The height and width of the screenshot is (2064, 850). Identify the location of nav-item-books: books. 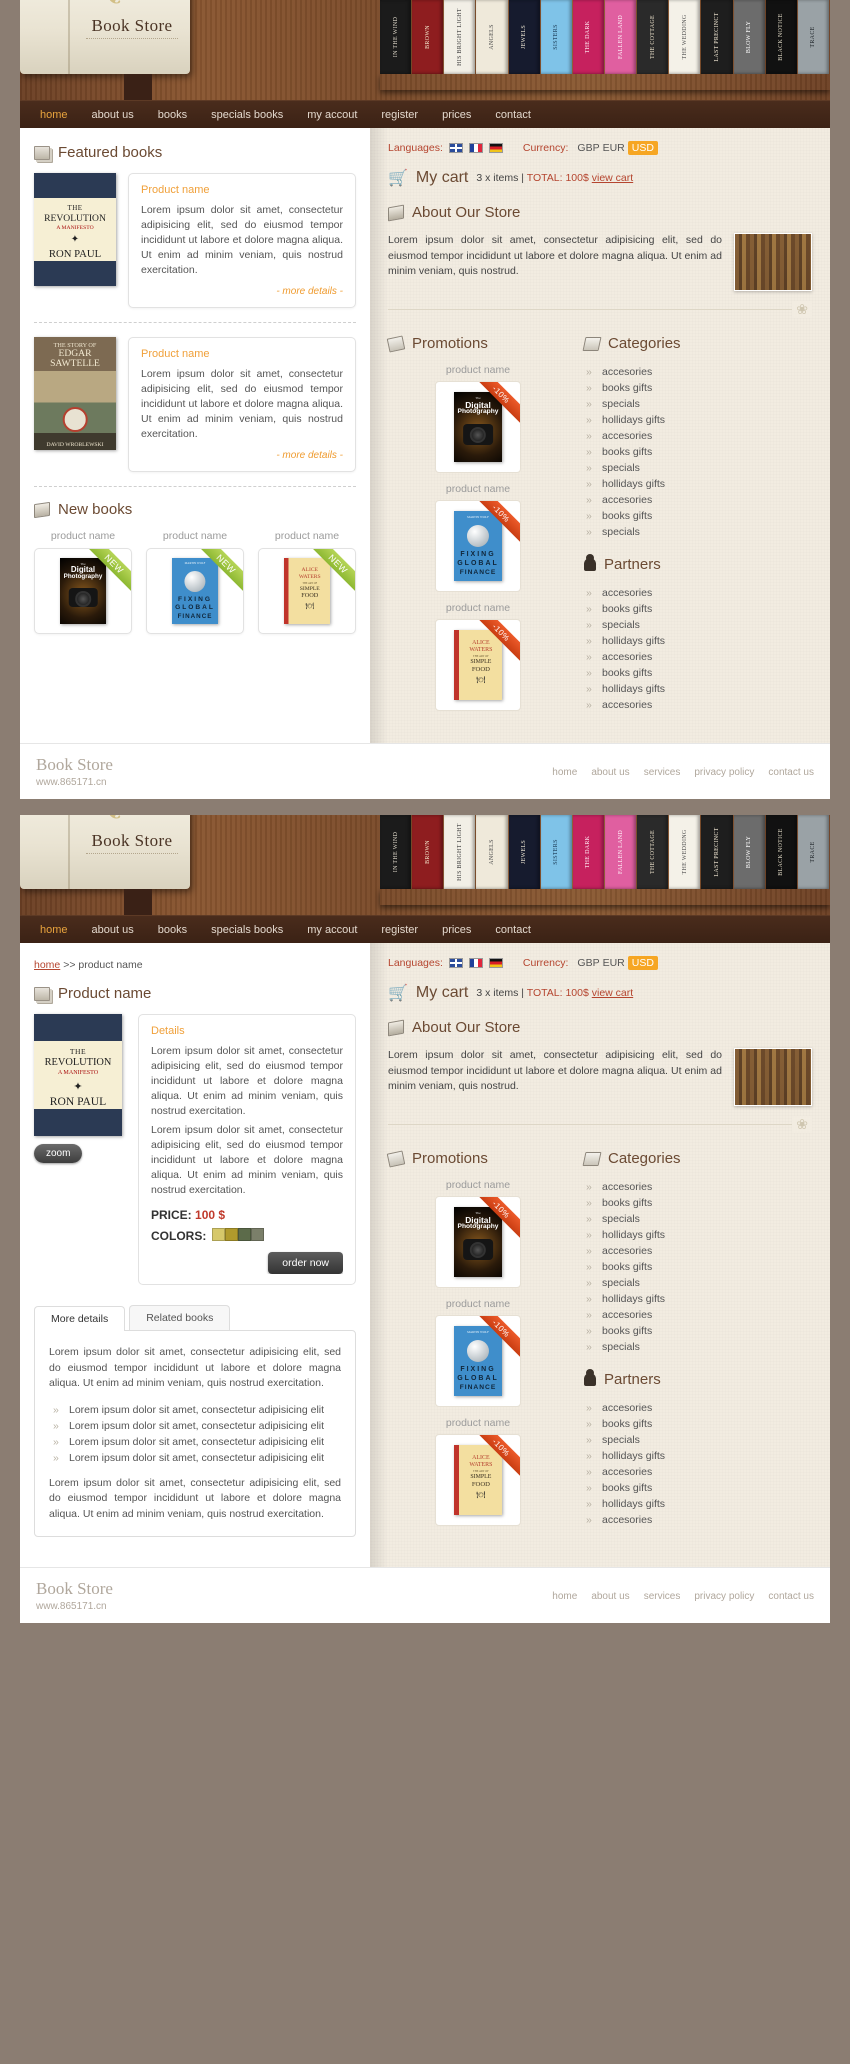
(172, 930).